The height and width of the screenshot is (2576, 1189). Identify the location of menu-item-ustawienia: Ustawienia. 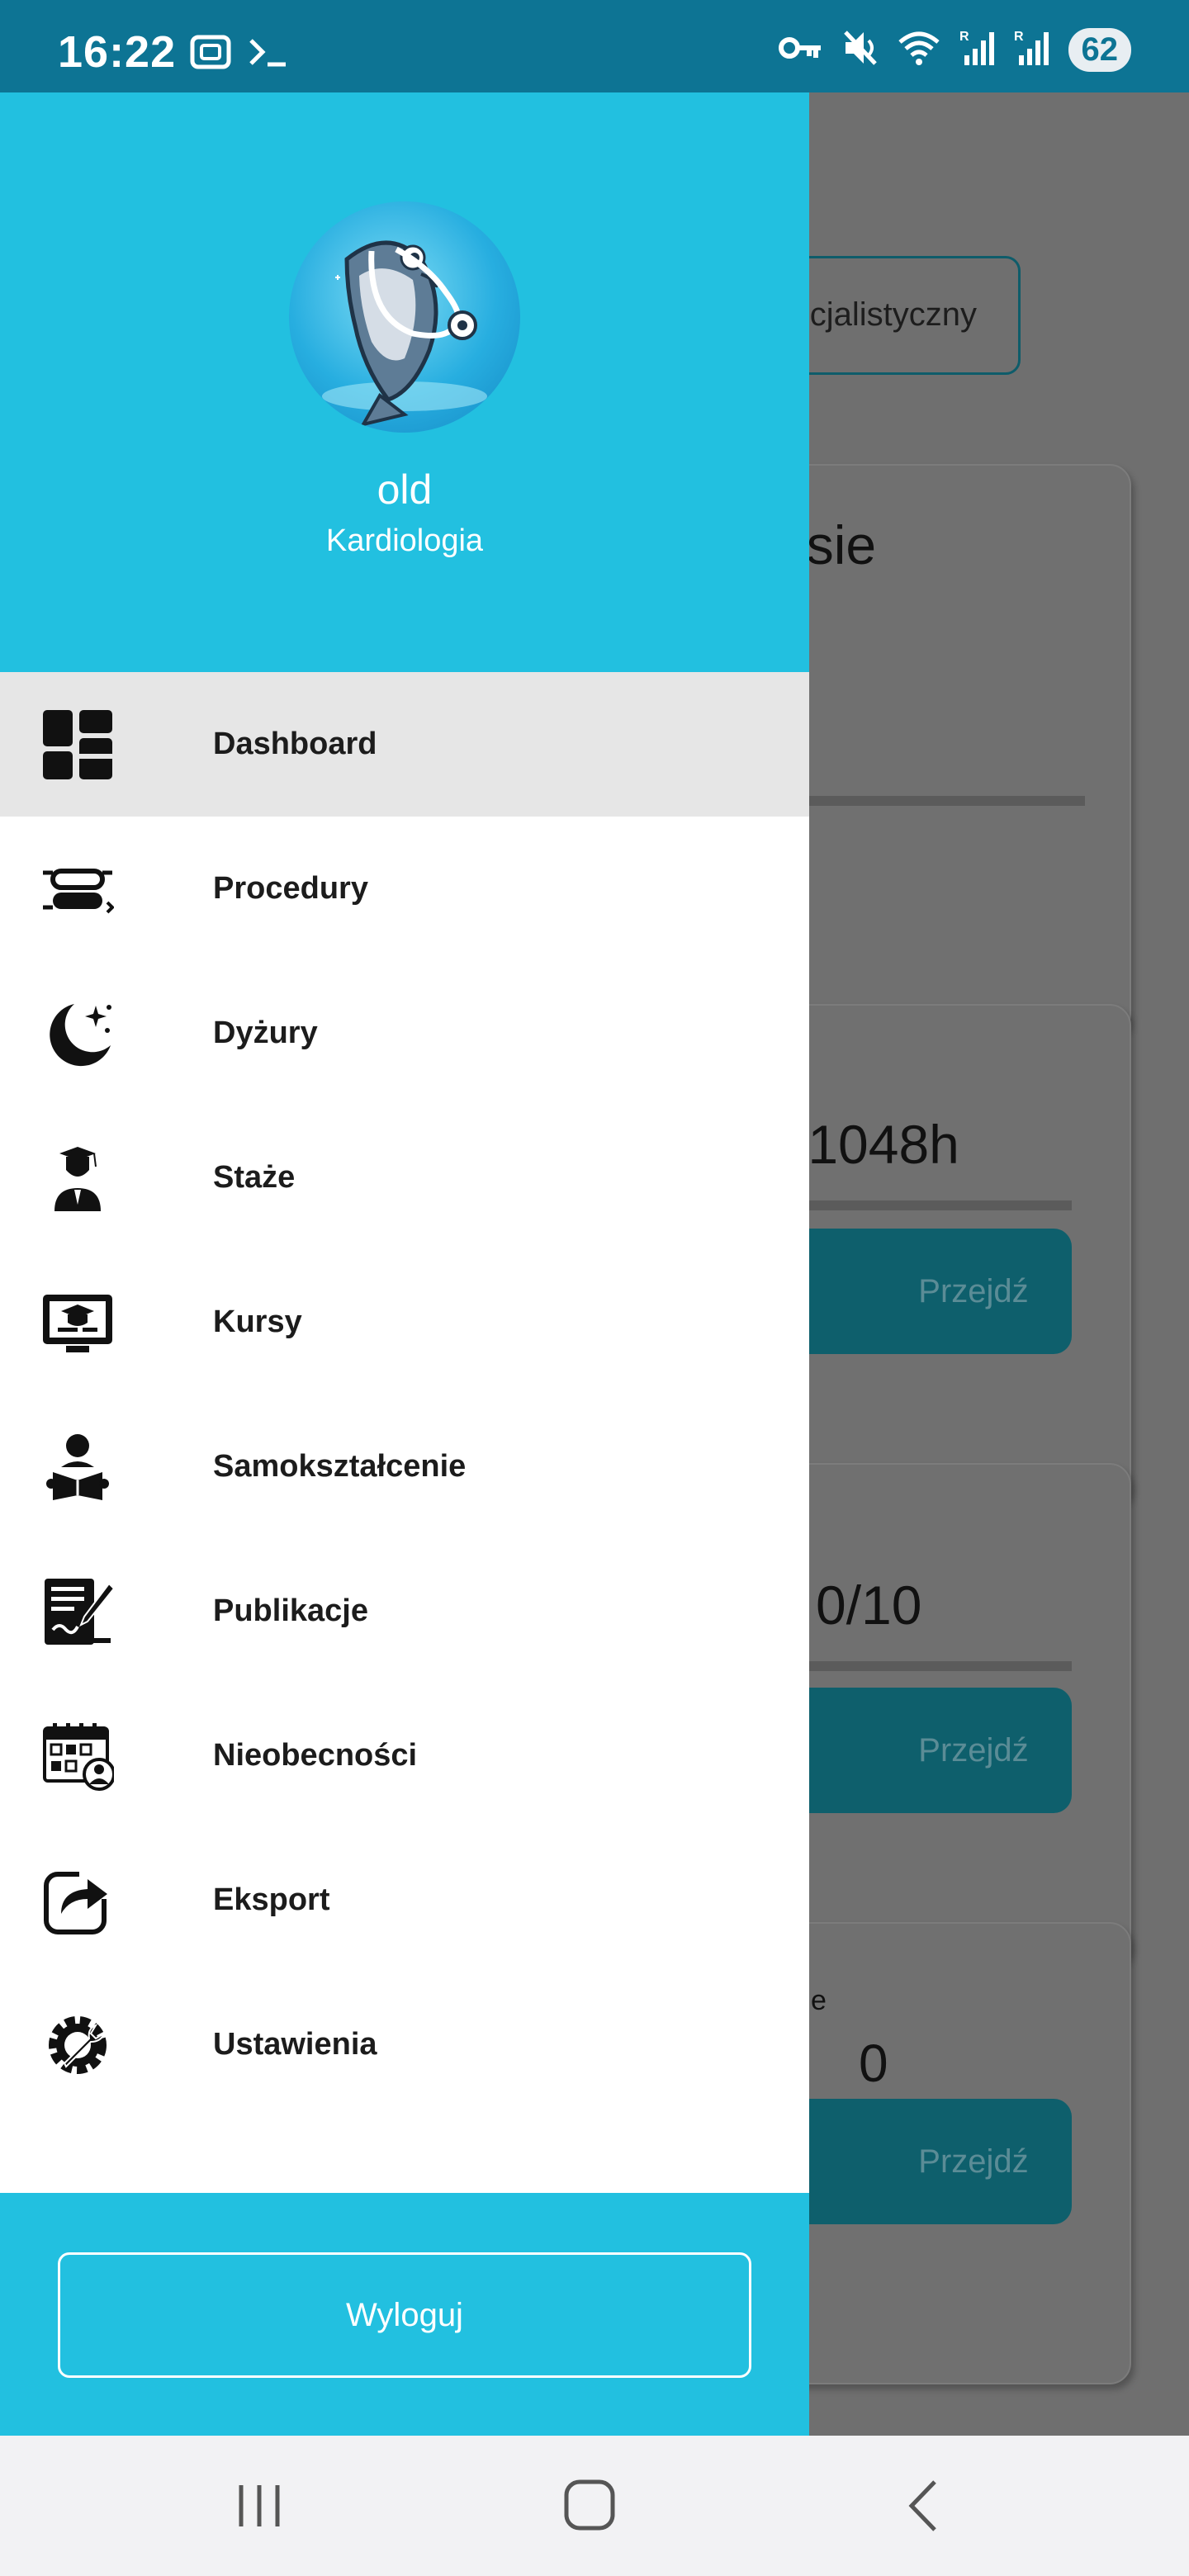
(404, 2044).